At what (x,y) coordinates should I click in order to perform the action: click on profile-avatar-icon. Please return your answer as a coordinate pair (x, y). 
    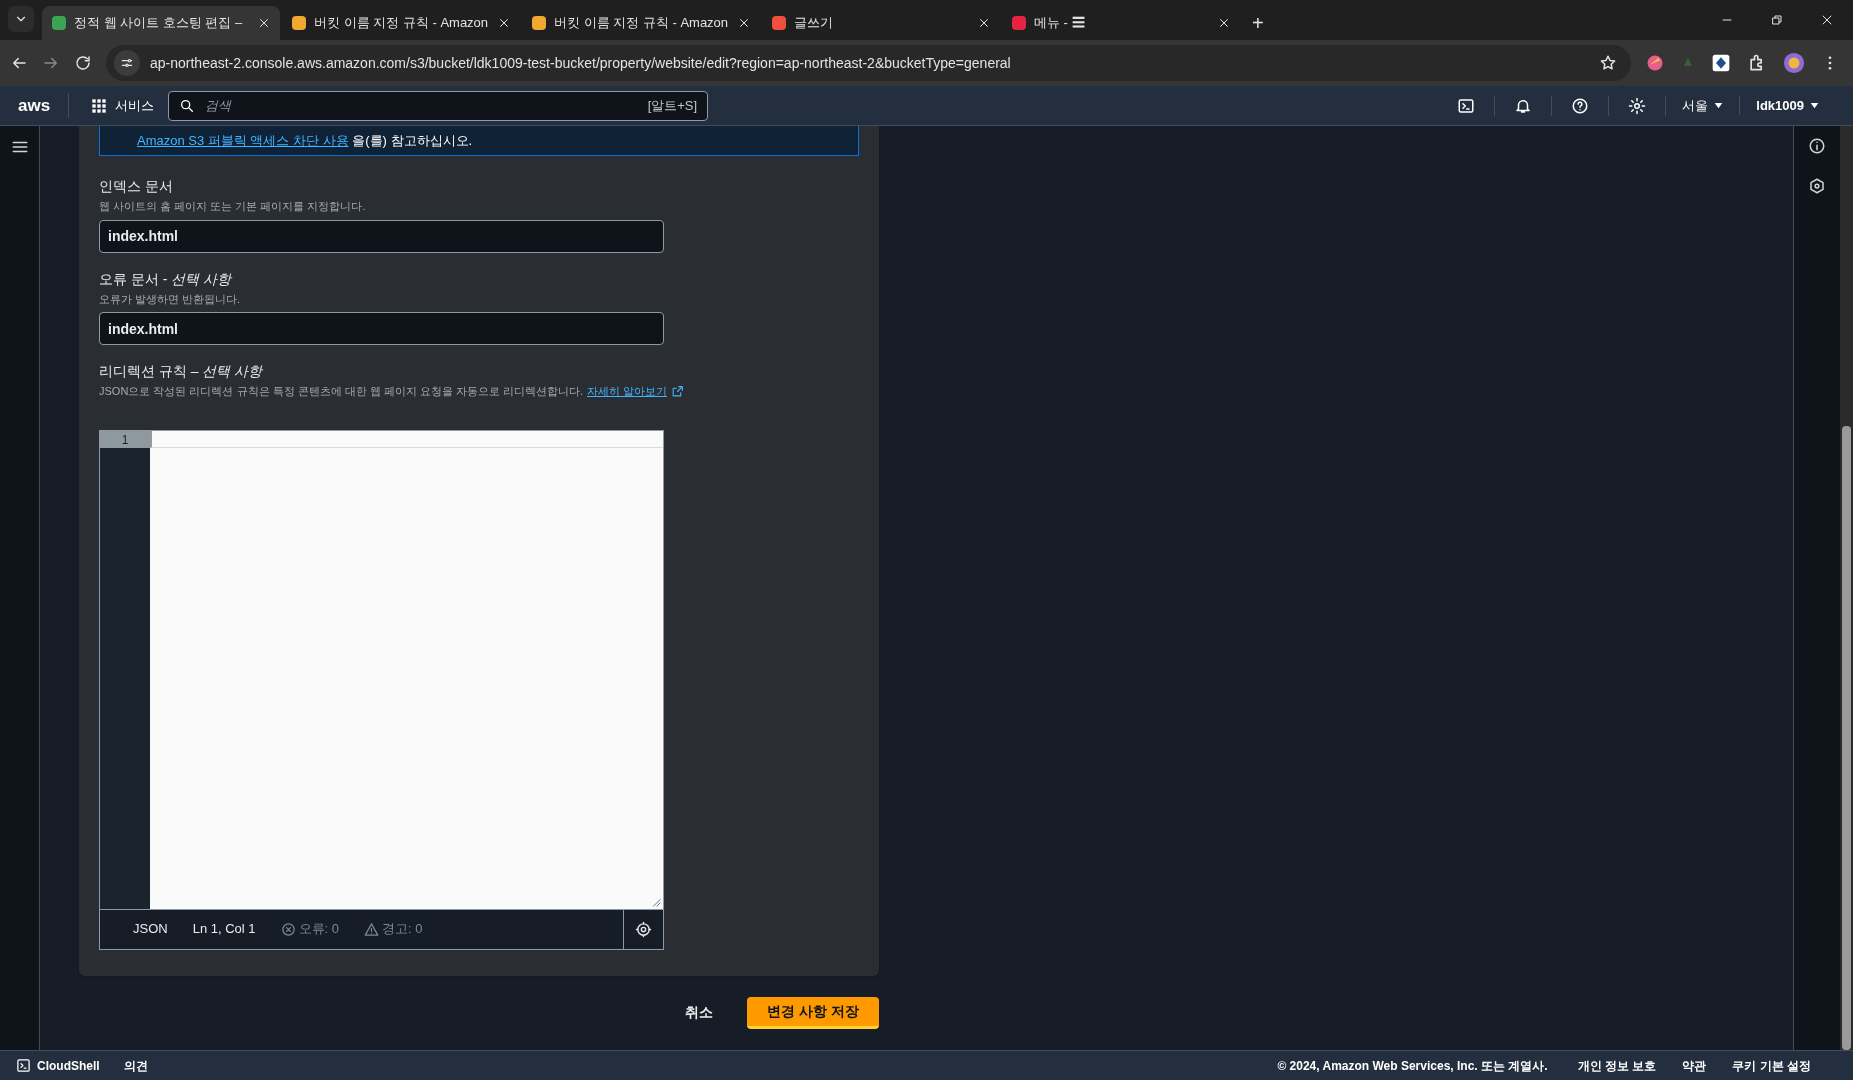
    Looking at the image, I should click on (1794, 63).